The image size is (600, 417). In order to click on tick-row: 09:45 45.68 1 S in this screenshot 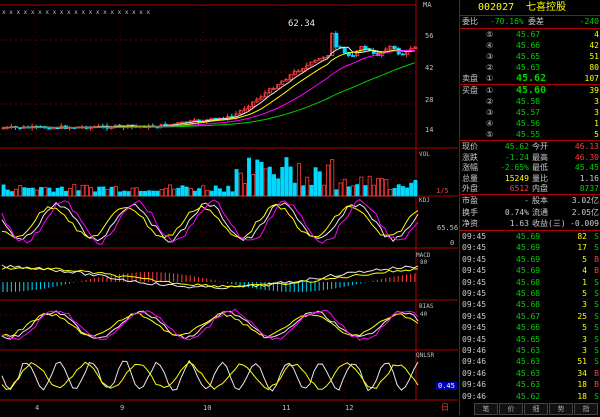, I will do `click(530, 282)`.